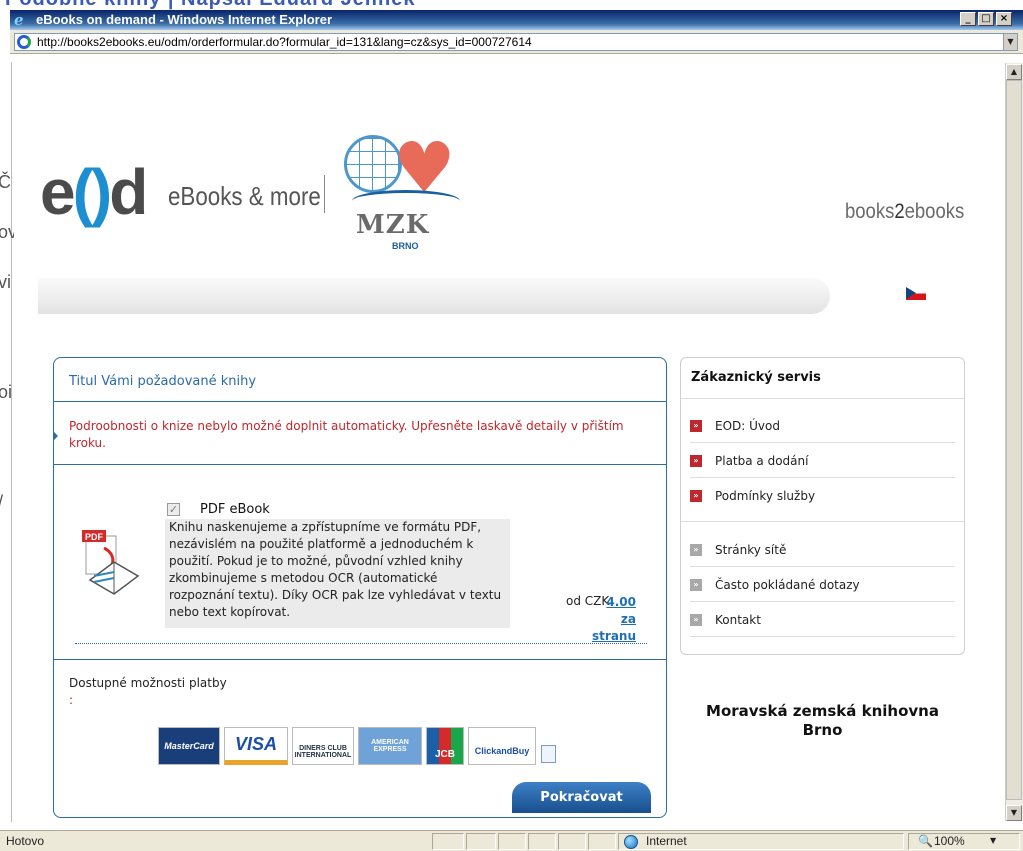  I want to click on eod-logo: e()d, so click(94, 192).